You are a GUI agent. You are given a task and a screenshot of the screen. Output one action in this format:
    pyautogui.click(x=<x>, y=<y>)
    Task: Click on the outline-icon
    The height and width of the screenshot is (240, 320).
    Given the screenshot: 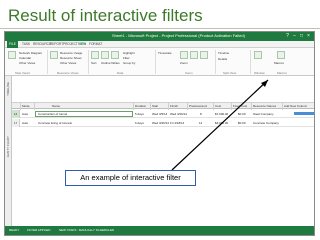 What is the action you would take?
    pyautogui.click(x=105, y=55)
    